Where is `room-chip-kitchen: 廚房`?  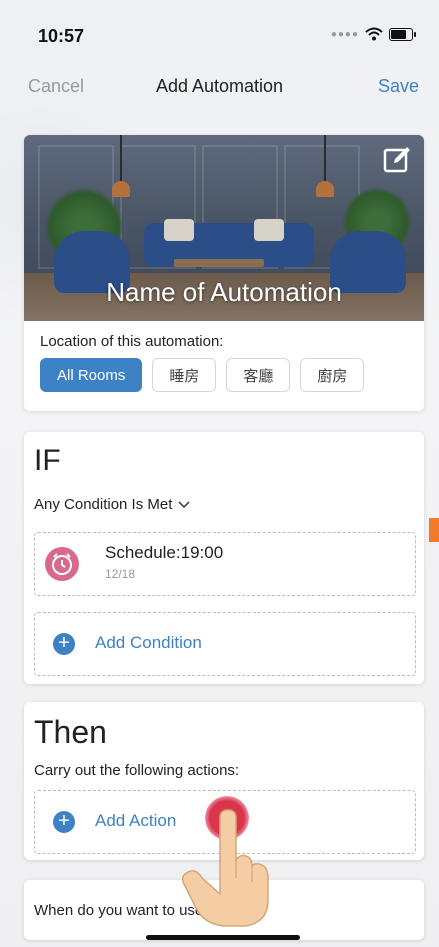 room-chip-kitchen: 廚房 is located at coordinates (332, 375).